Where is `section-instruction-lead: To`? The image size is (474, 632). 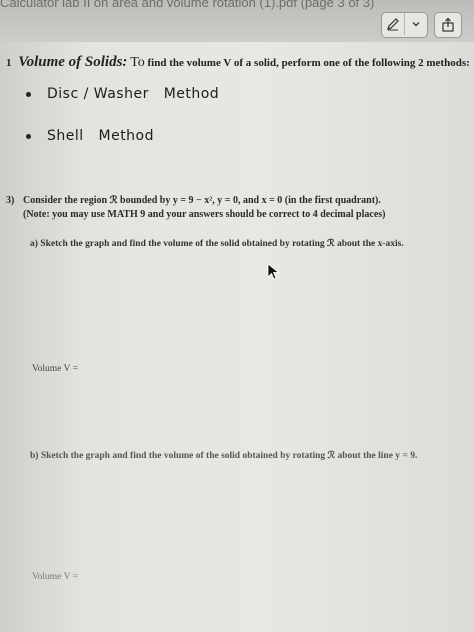
section-instruction-lead: To is located at coordinates (137, 62).